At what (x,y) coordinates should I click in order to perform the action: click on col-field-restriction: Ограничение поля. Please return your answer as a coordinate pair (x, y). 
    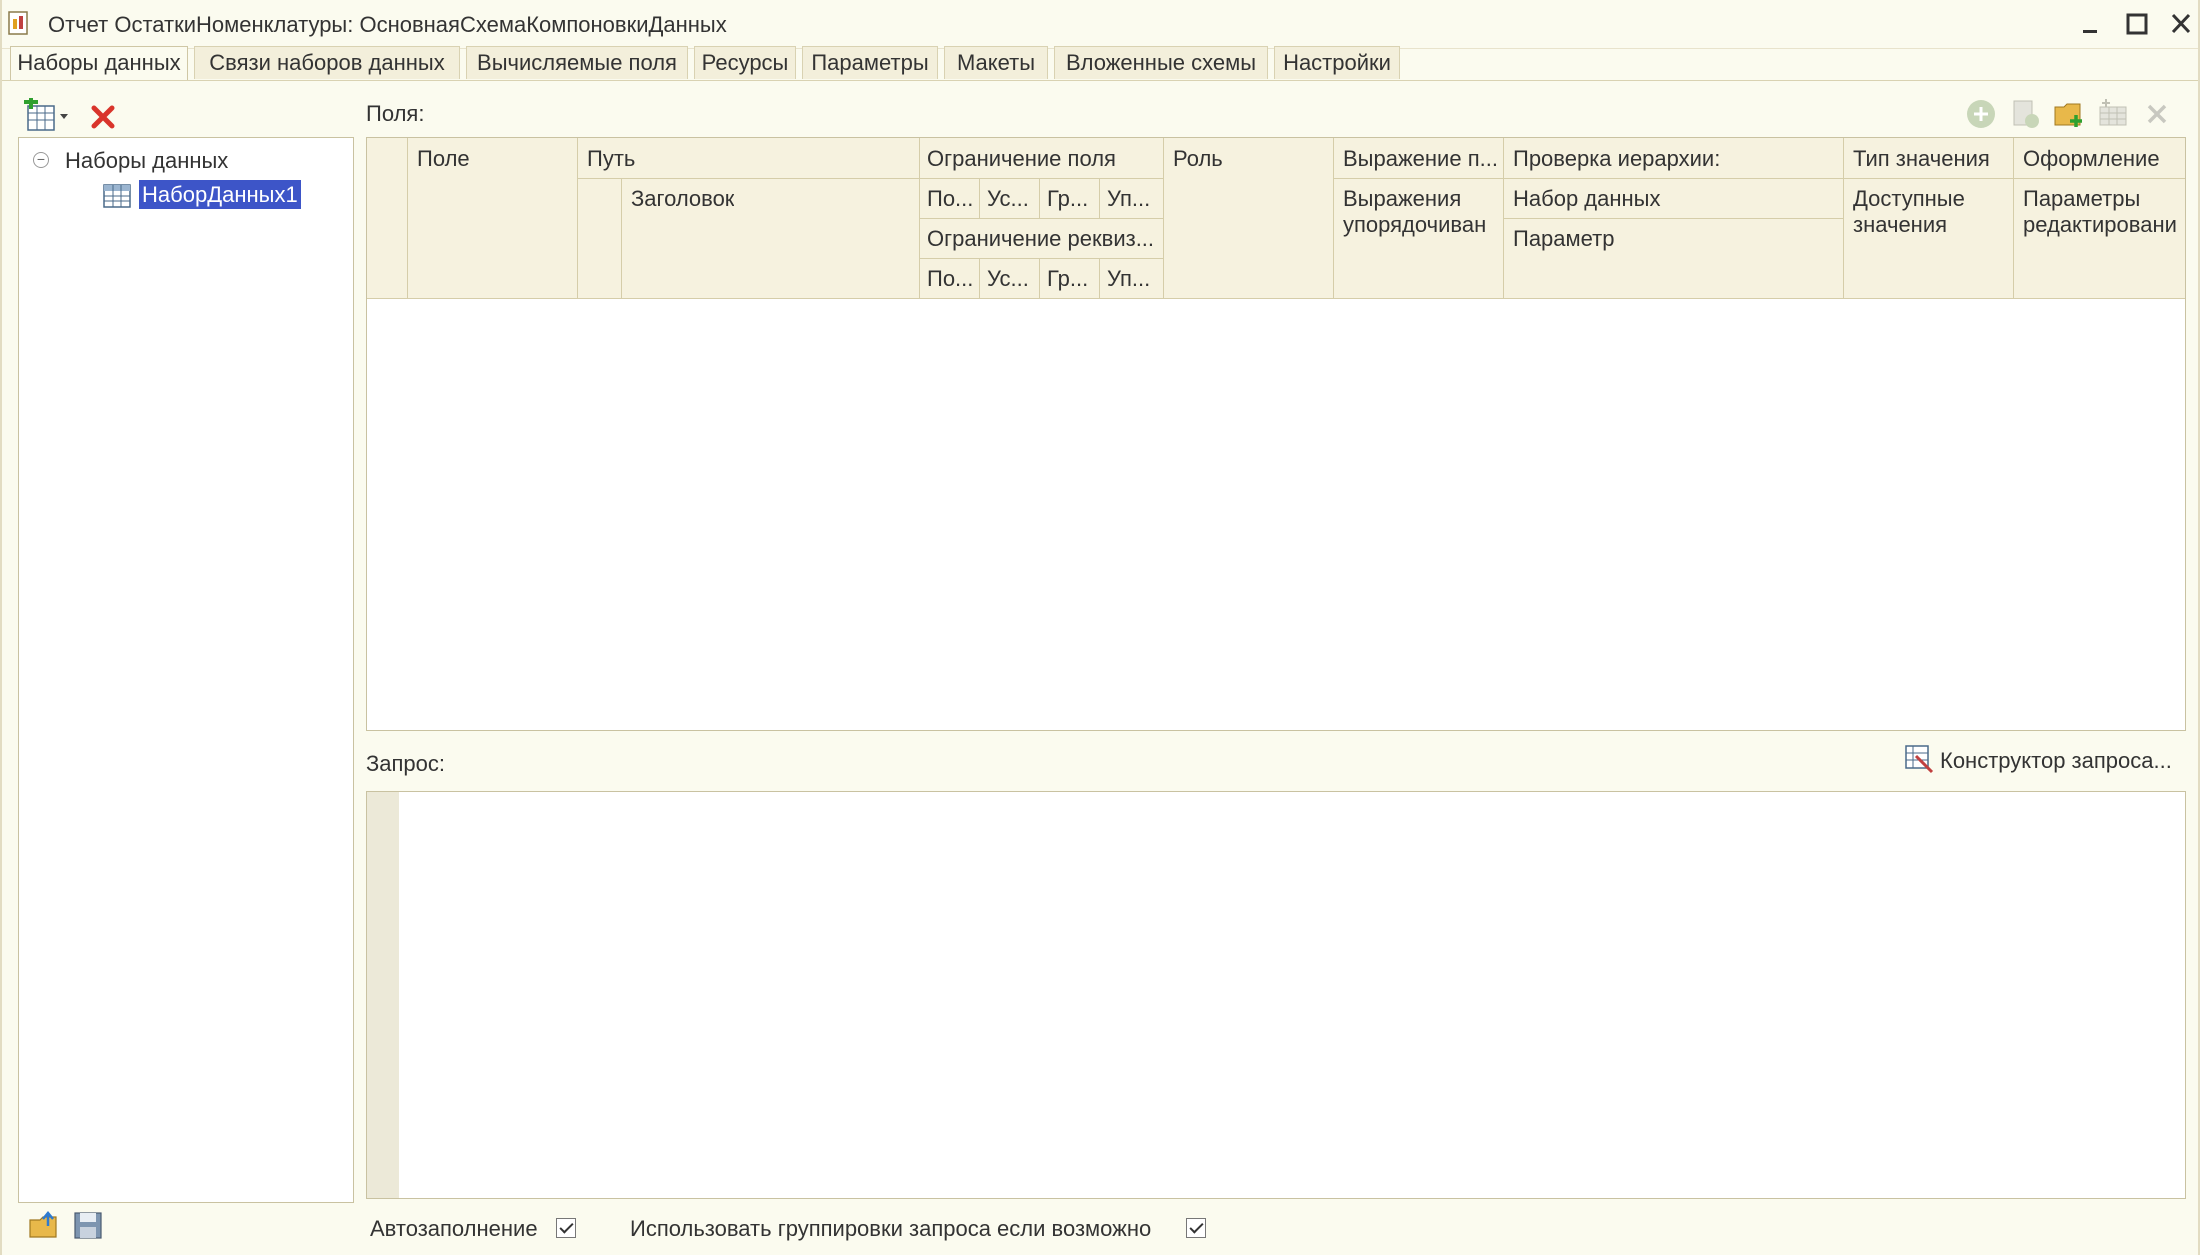
    Looking at the image, I should click on (1021, 159).